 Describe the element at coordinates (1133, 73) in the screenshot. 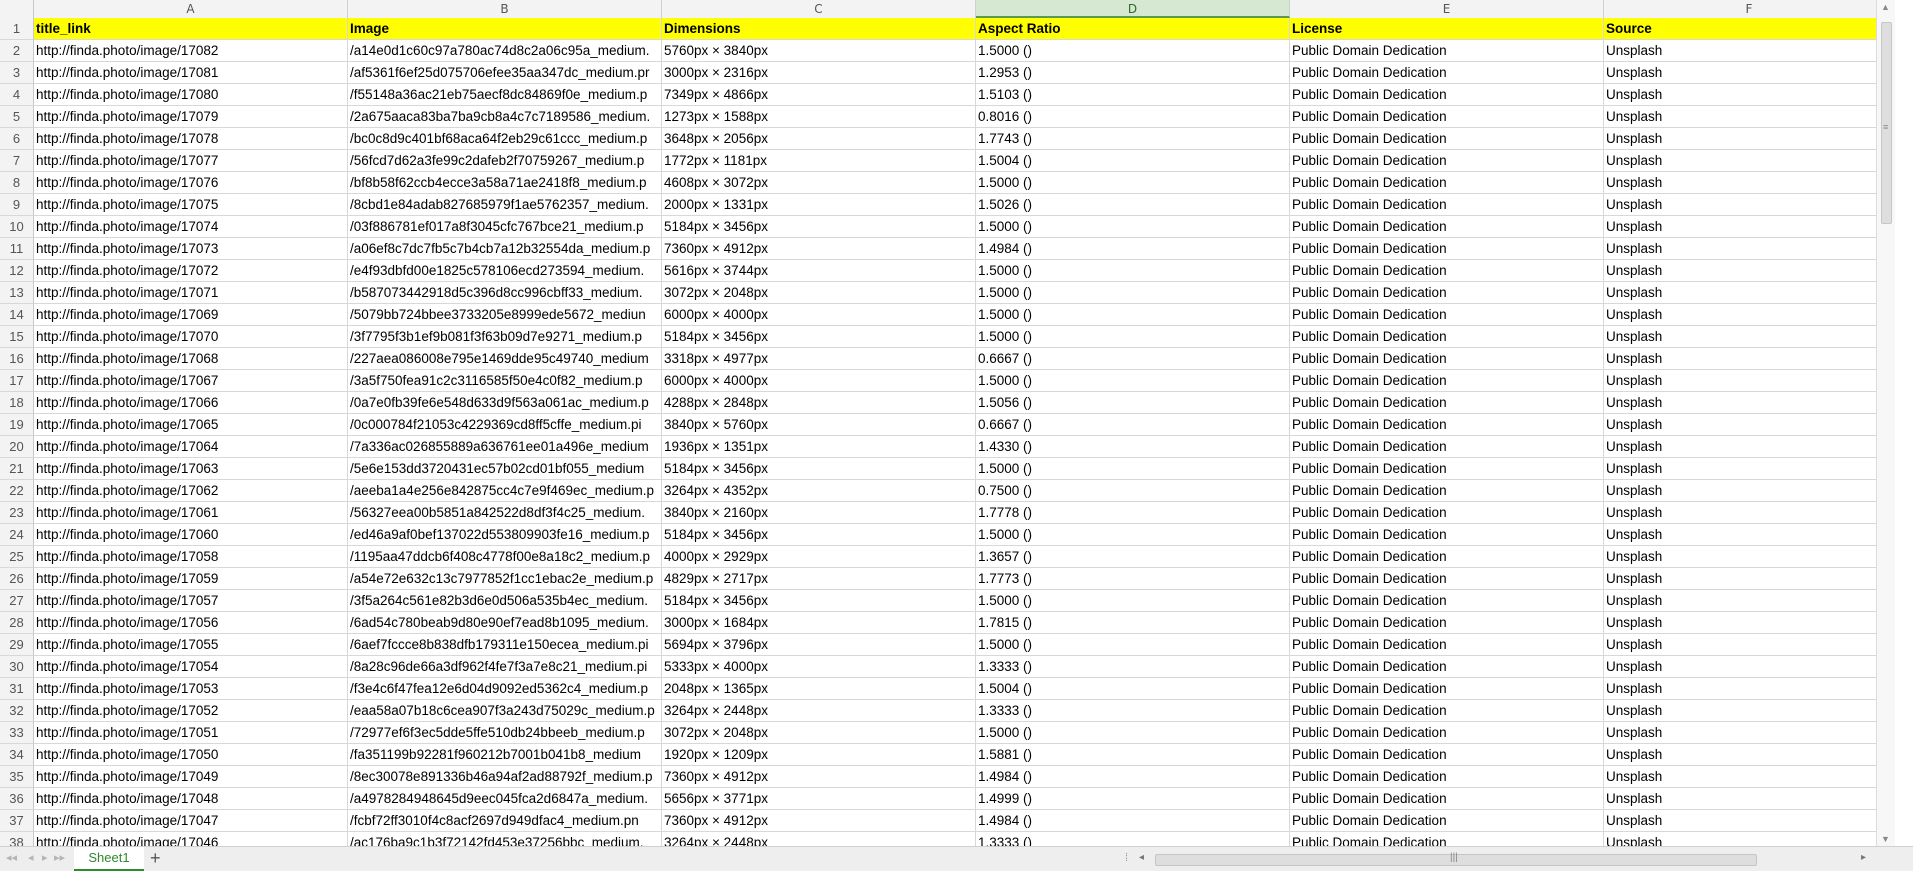

I see `cell-aspect-ratio: 1.2953 ()` at that location.